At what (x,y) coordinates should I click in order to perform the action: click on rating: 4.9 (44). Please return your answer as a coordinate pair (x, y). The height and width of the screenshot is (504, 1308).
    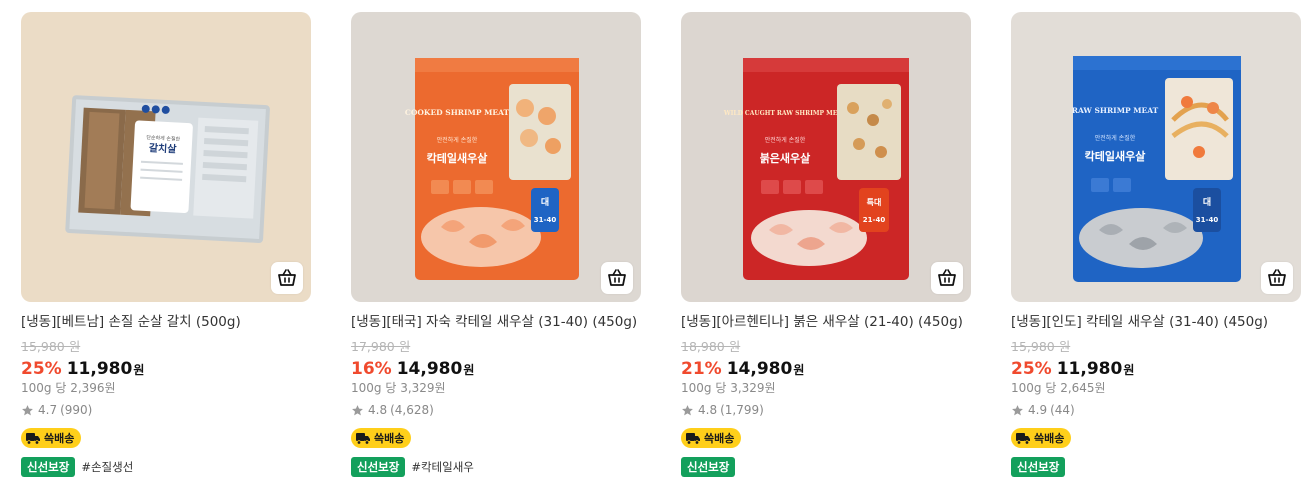
    Looking at the image, I should click on (1156, 410).